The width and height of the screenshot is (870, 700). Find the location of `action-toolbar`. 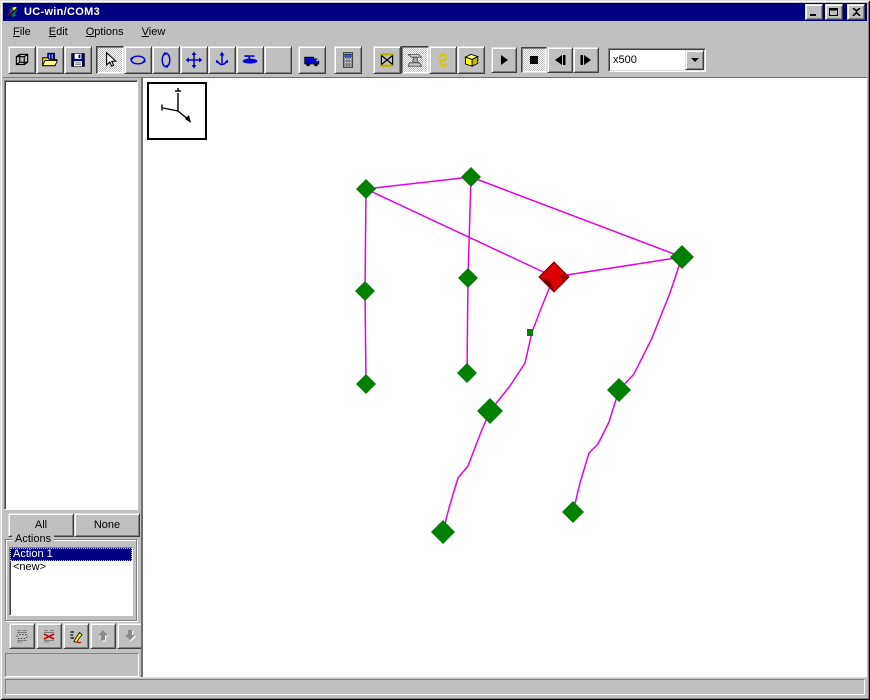

action-toolbar is located at coordinates (76, 636).